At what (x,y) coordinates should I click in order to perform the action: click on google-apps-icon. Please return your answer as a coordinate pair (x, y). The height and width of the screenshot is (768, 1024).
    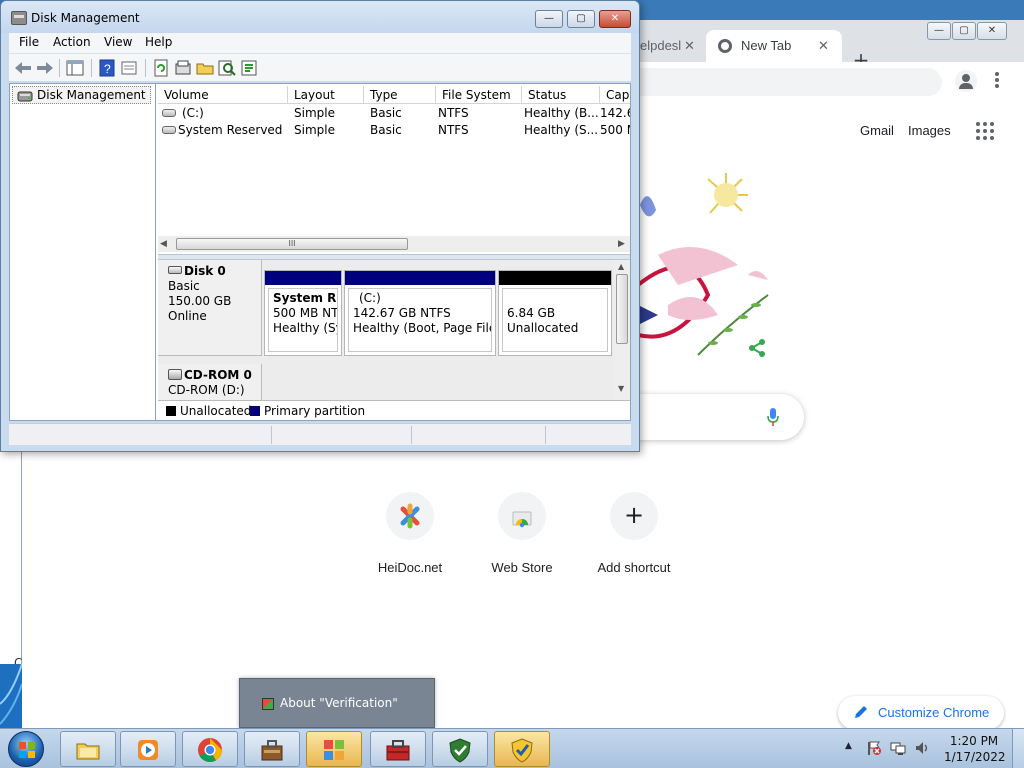
    Looking at the image, I should click on (985, 131).